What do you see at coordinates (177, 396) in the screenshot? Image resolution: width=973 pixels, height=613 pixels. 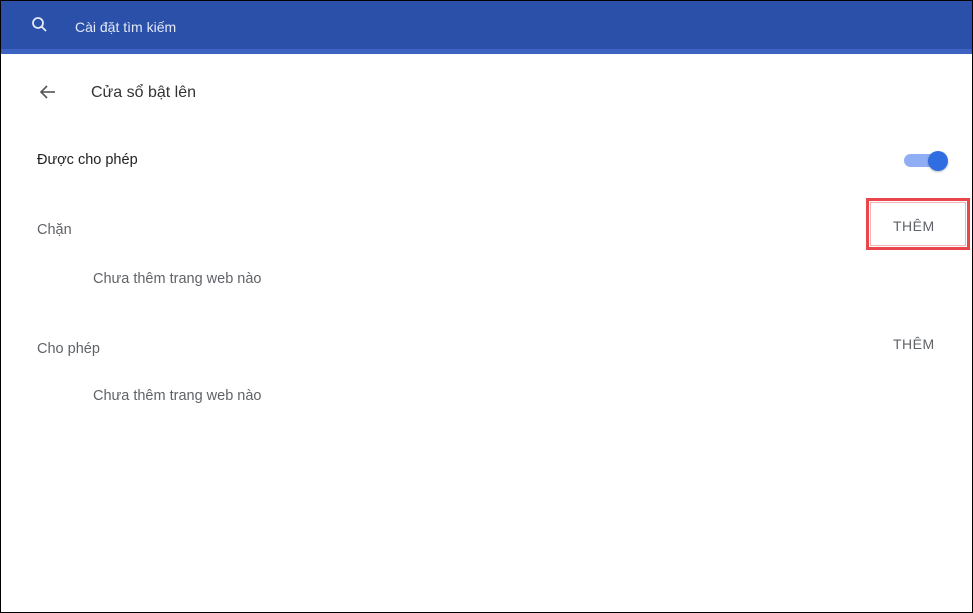 I see `allowed-empty-text: Chưa thêm trang web nào` at bounding box center [177, 396].